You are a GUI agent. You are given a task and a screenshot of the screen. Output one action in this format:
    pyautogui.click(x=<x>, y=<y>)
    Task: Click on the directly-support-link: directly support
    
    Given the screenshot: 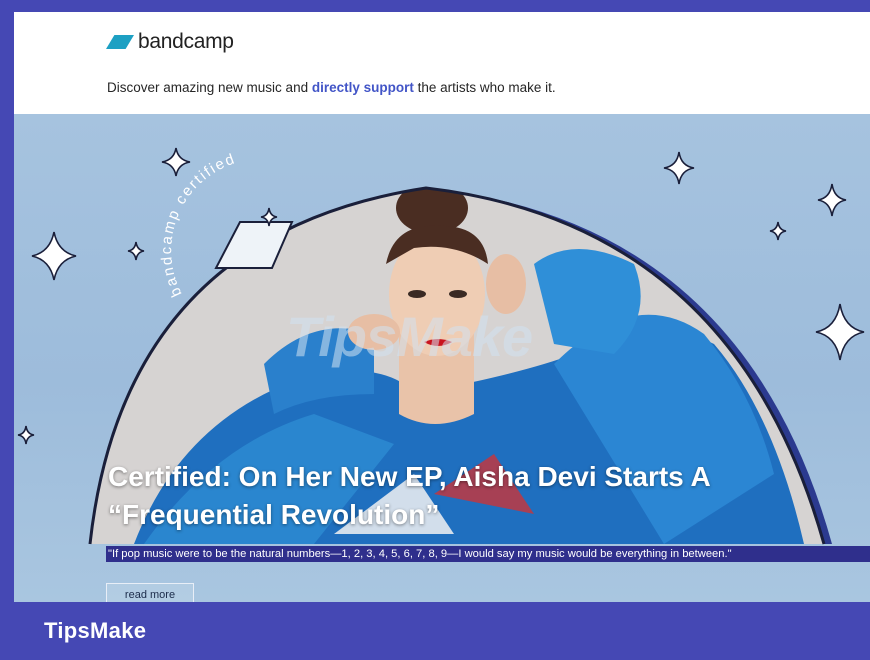 What is the action you would take?
    pyautogui.click(x=363, y=87)
    